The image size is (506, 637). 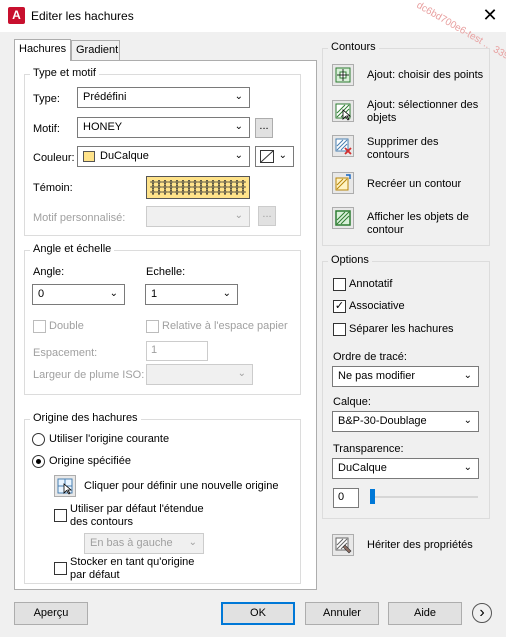 What do you see at coordinates (371, 284) in the screenshot?
I see `annotatif-label: Annotatif` at bounding box center [371, 284].